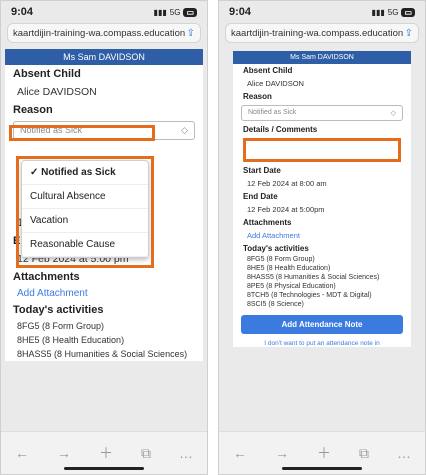 The image size is (426, 475). Describe the element at coordinates (272, 112) in the screenshot. I see `reason-select-value: Notified as Sick` at that location.